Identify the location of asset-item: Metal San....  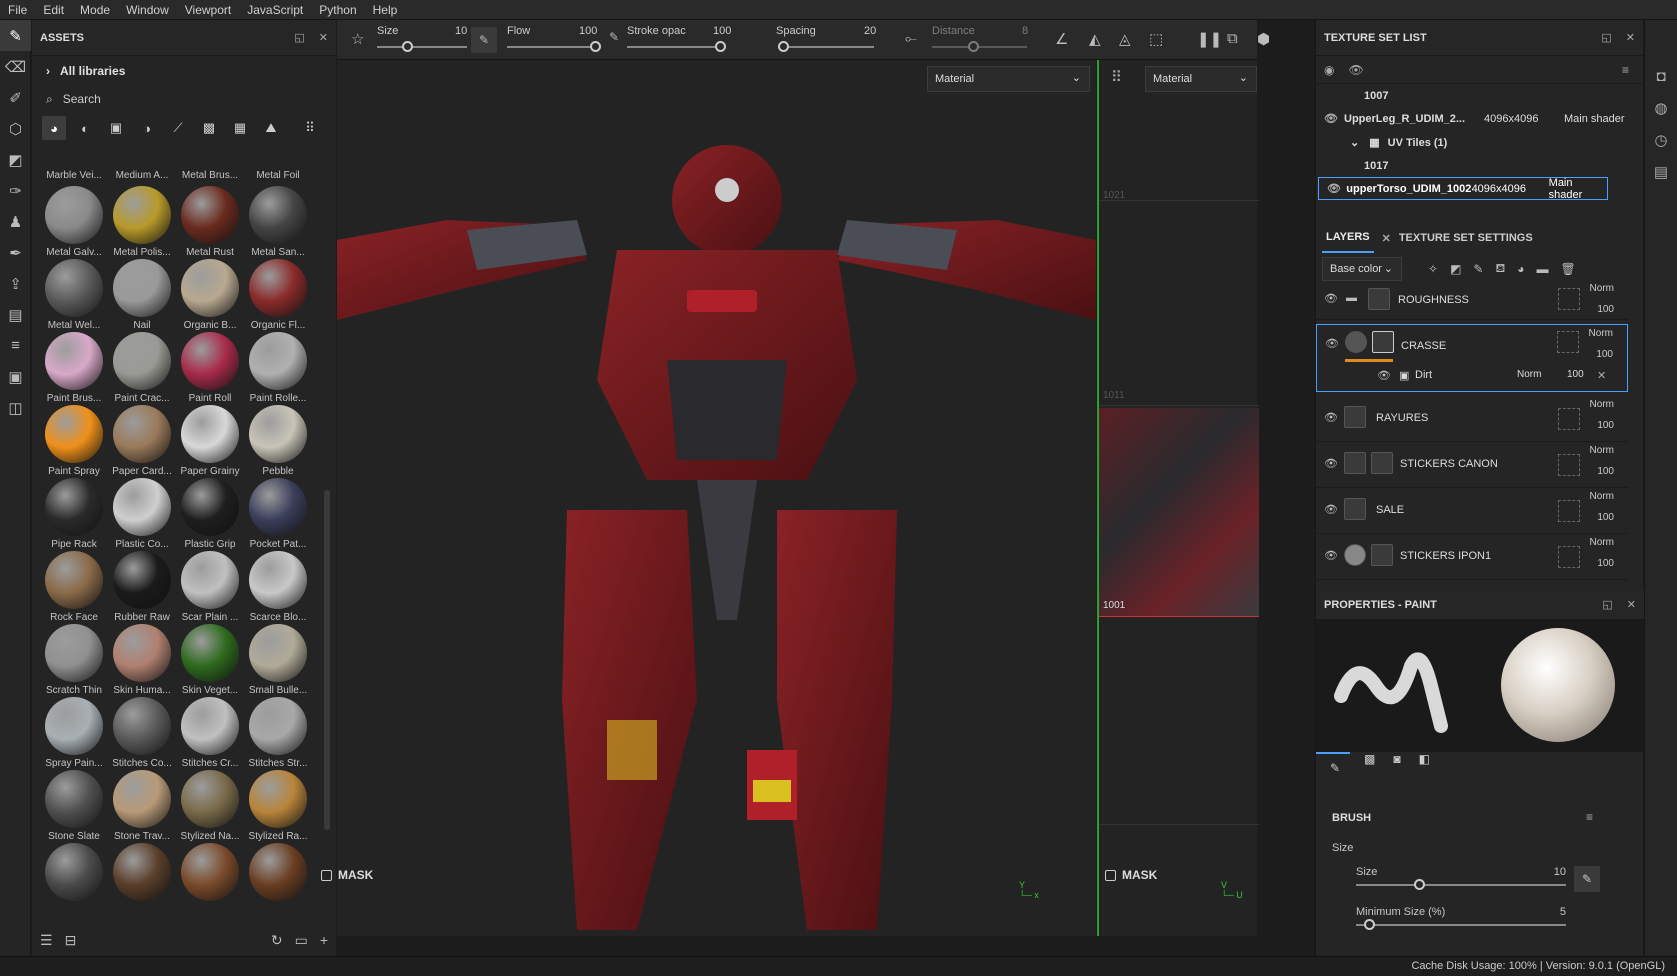
(278, 222).